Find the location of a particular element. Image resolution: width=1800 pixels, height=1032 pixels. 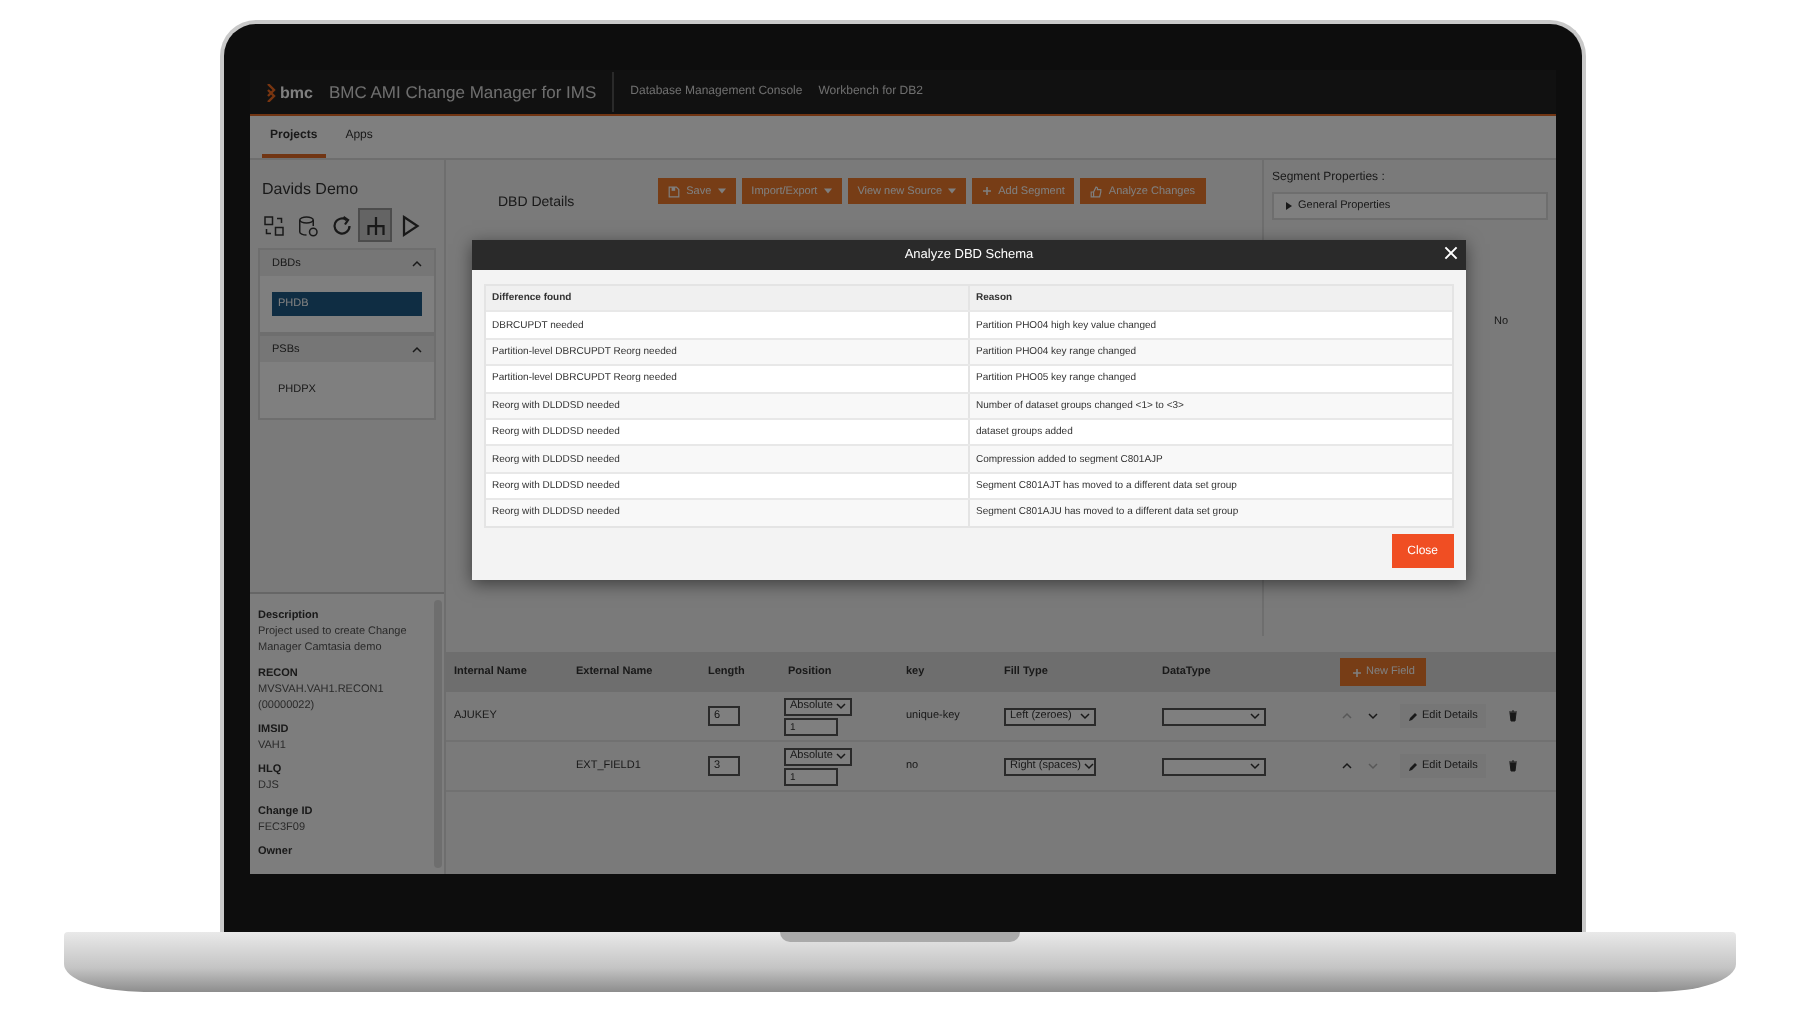

play-icon is located at coordinates (409, 225).